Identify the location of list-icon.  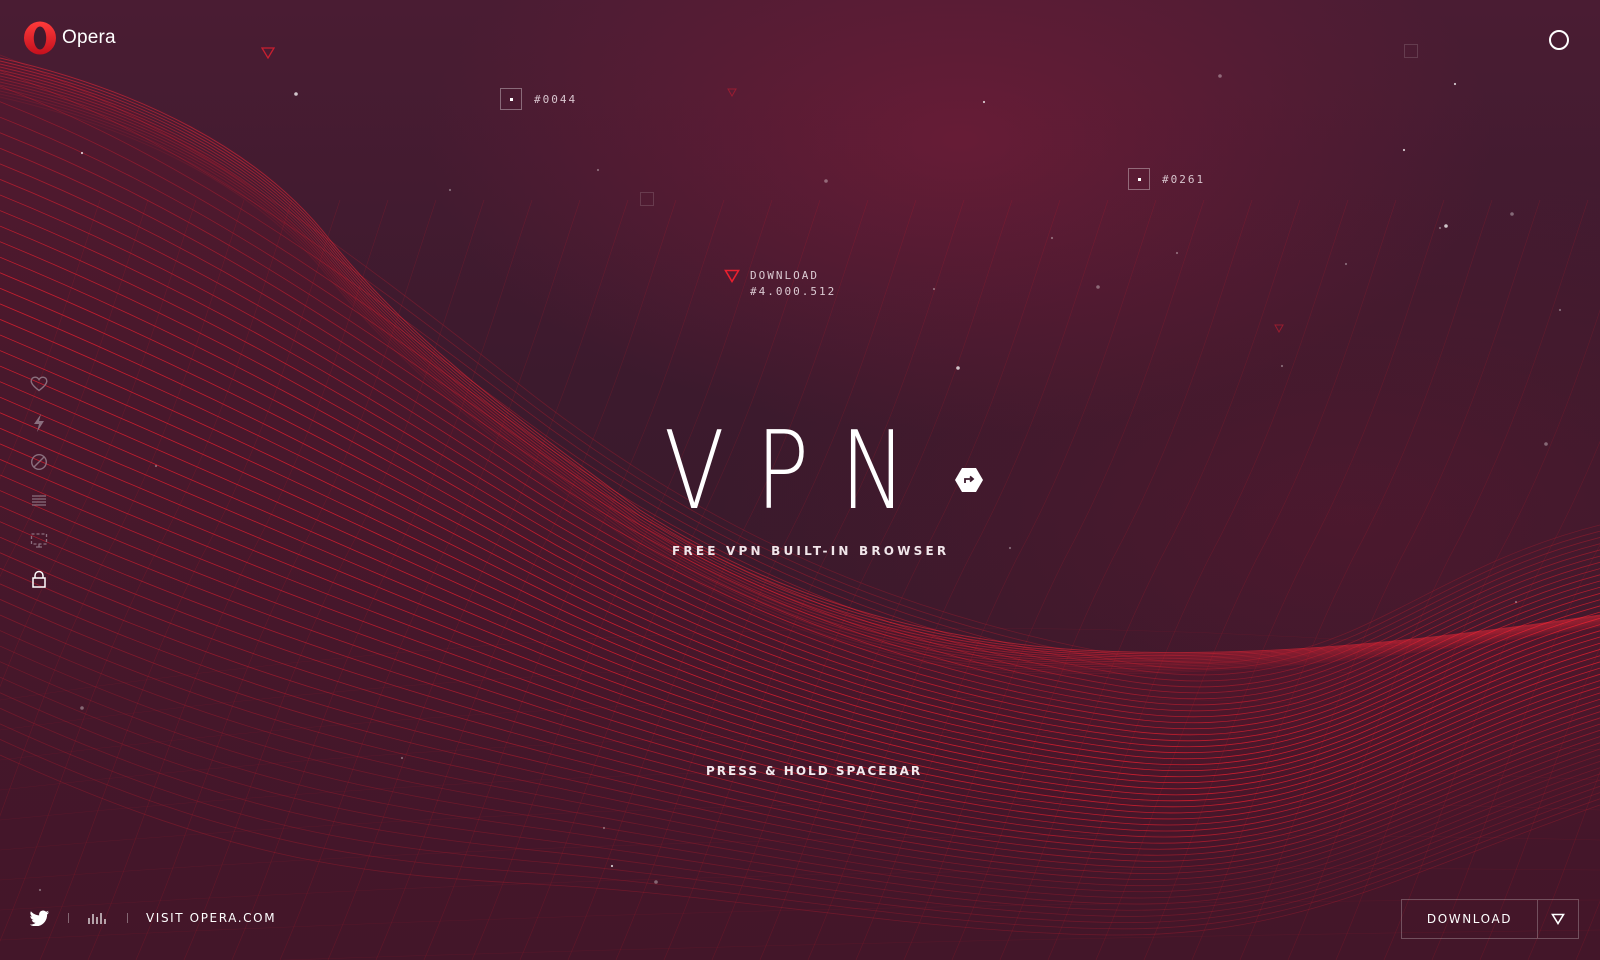
(39, 501).